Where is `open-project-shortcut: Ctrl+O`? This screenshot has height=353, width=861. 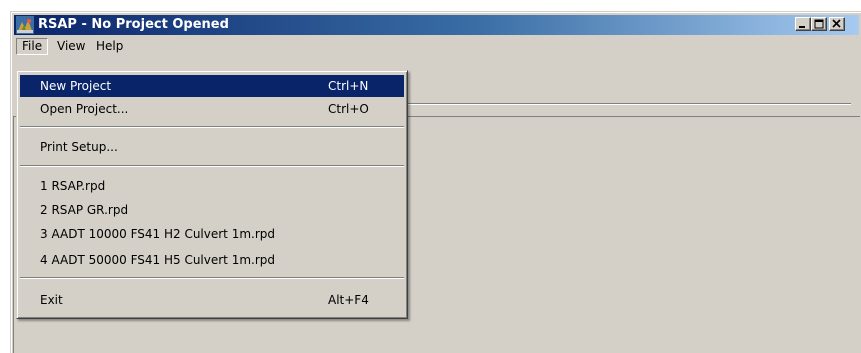 open-project-shortcut: Ctrl+O is located at coordinates (348, 109).